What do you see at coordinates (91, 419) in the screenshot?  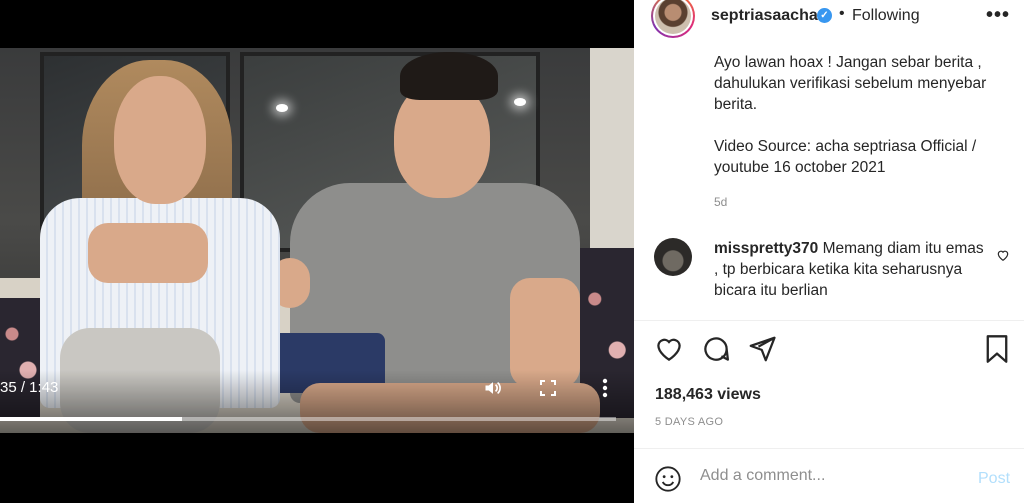 I see `video-progress-fill` at bounding box center [91, 419].